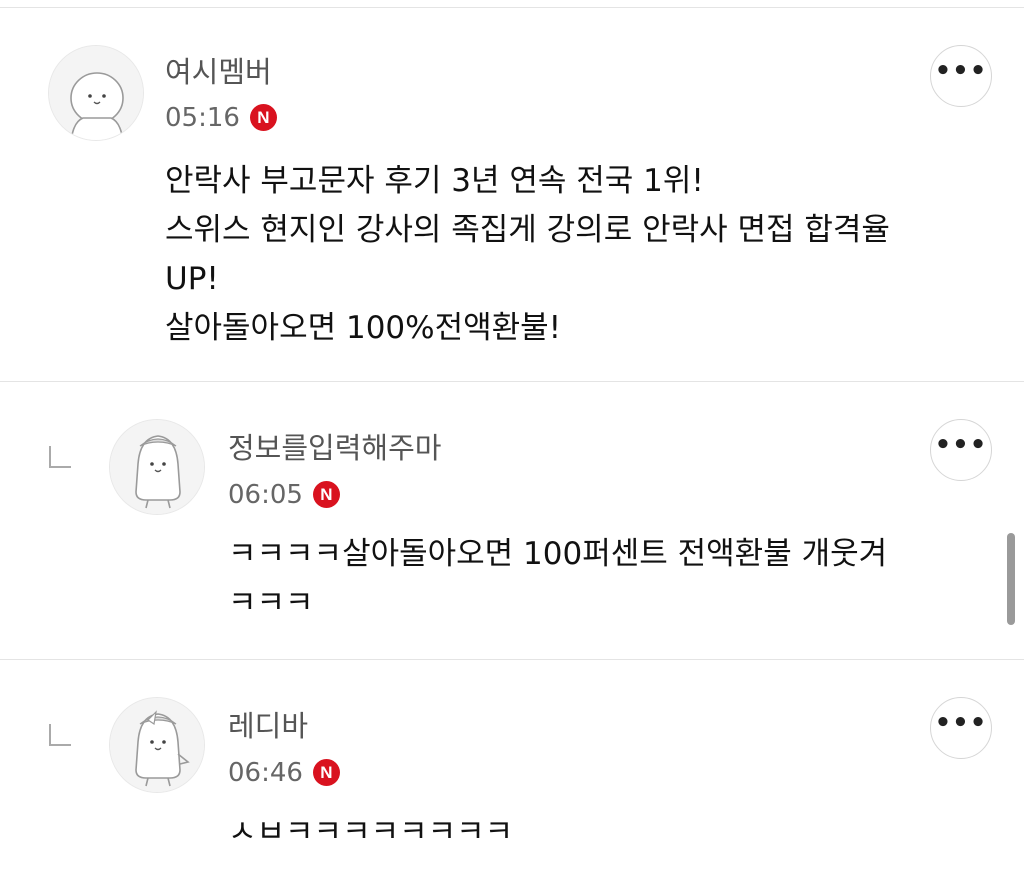 This screenshot has width=1024, height=880. I want to click on cat-avatar-icon, so click(96, 93).